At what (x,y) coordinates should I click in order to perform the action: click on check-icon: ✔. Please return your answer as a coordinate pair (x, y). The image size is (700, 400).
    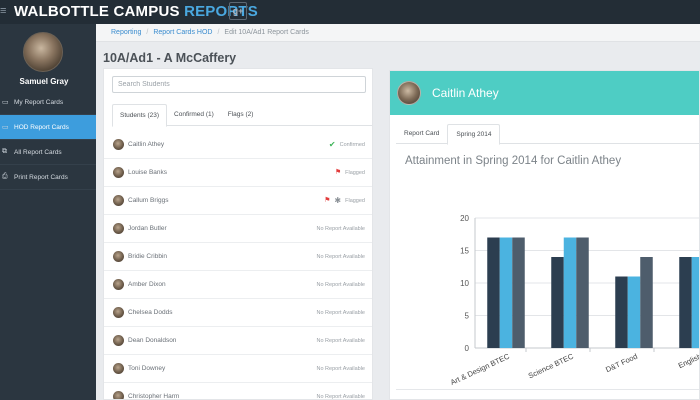
    Looking at the image, I should click on (332, 144).